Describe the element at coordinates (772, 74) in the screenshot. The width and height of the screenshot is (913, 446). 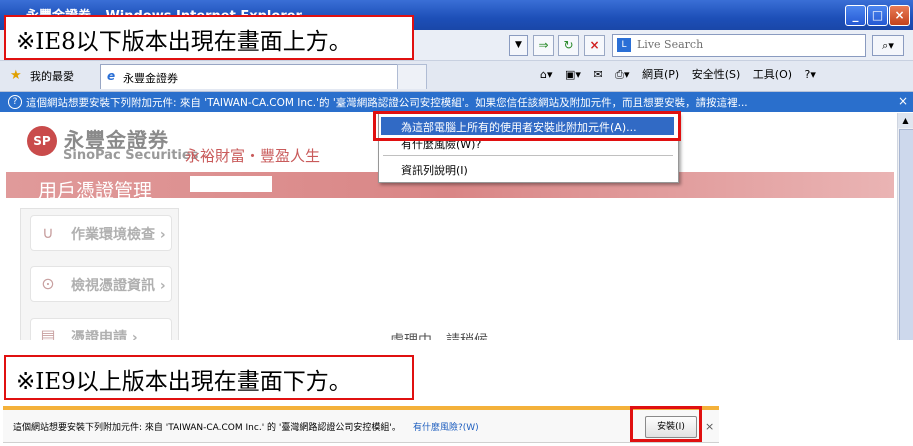
I see `command-tools: 工具(O)` at that location.